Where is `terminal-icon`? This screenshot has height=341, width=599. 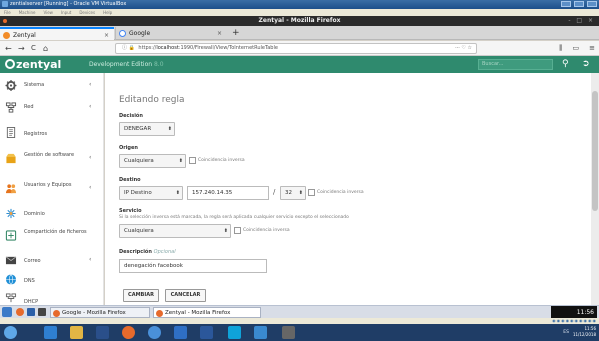 terminal-icon is located at coordinates (288, 332).